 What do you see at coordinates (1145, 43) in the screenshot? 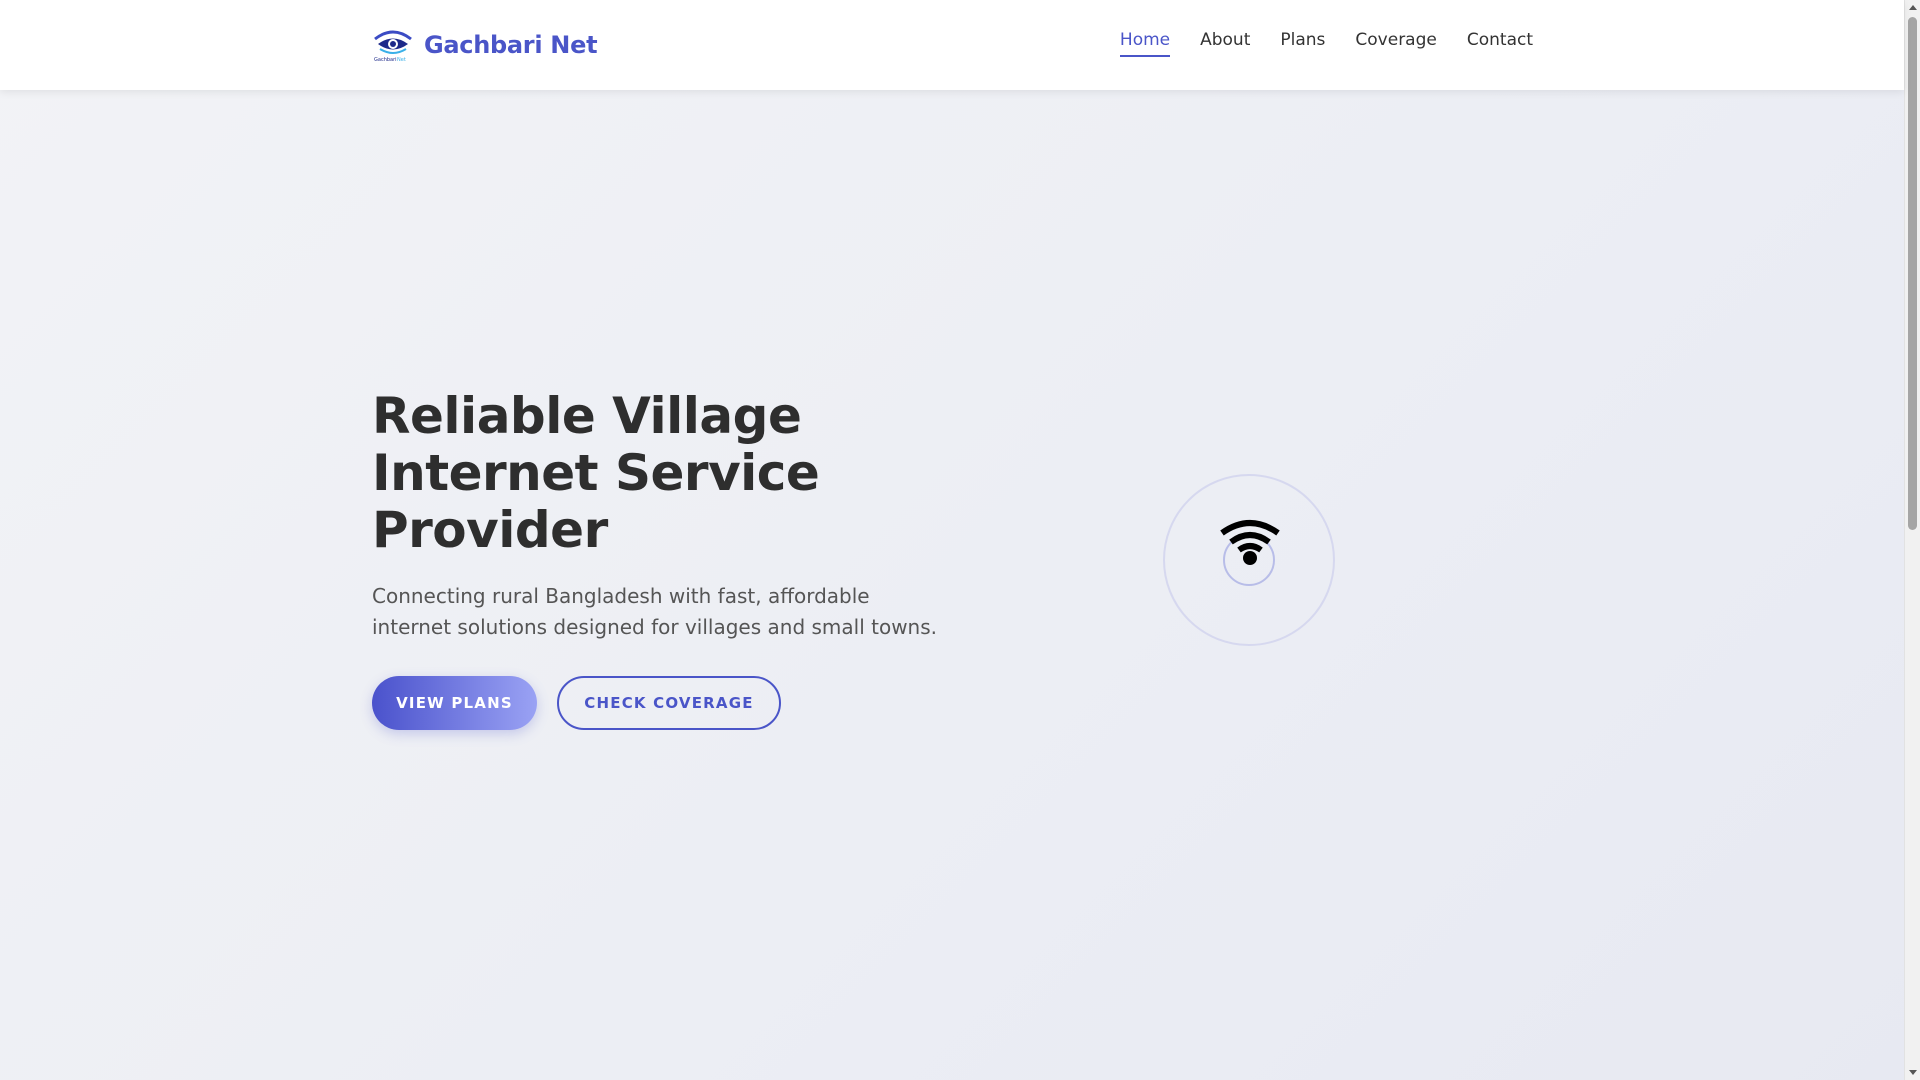
I see `nav-item-home: Home` at bounding box center [1145, 43].